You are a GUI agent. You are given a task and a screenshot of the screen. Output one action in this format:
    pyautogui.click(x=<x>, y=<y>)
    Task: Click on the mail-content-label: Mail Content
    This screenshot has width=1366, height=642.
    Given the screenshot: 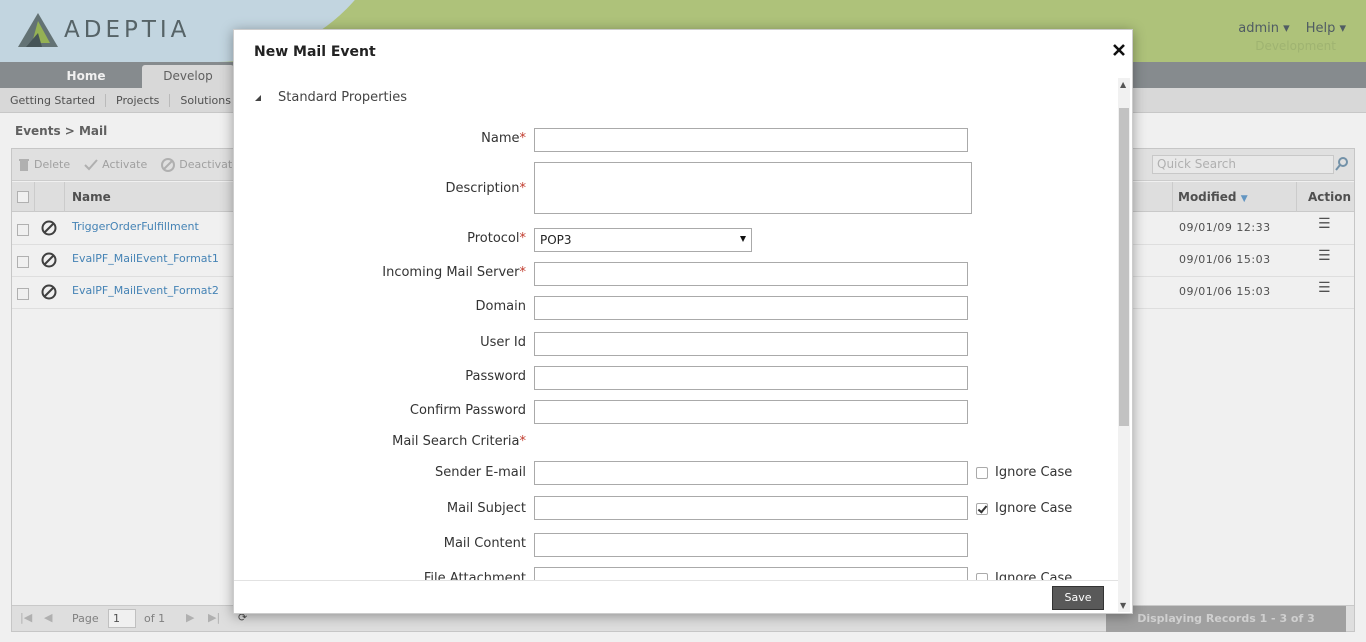 What is the action you would take?
    pyautogui.click(x=484, y=543)
    